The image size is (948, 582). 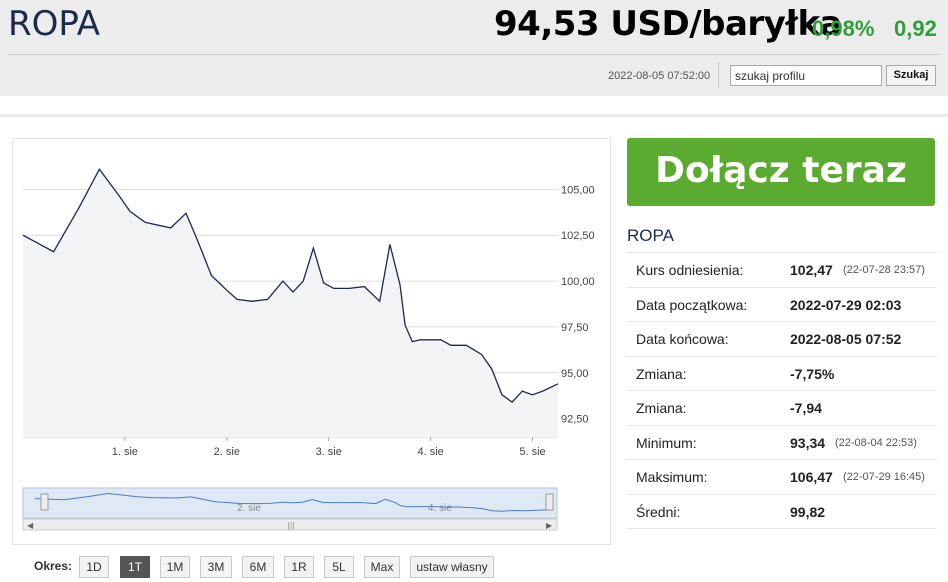 What do you see at coordinates (781, 172) in the screenshot?
I see `join-now-button: Dołącz teraz` at bounding box center [781, 172].